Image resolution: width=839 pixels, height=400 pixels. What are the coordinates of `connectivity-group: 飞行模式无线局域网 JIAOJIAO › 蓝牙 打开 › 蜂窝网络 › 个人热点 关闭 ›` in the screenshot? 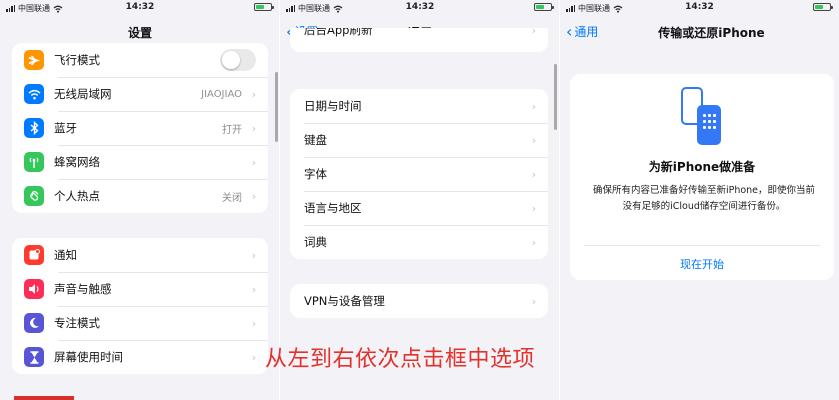 It's located at (140, 128).